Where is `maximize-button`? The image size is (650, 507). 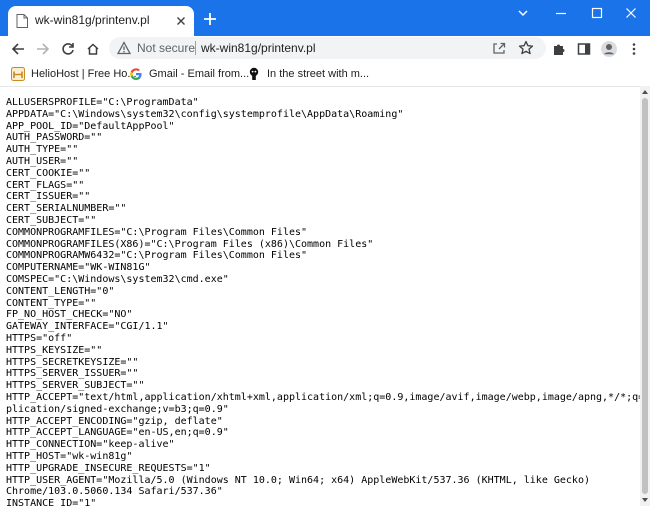 maximize-button is located at coordinates (597, 13).